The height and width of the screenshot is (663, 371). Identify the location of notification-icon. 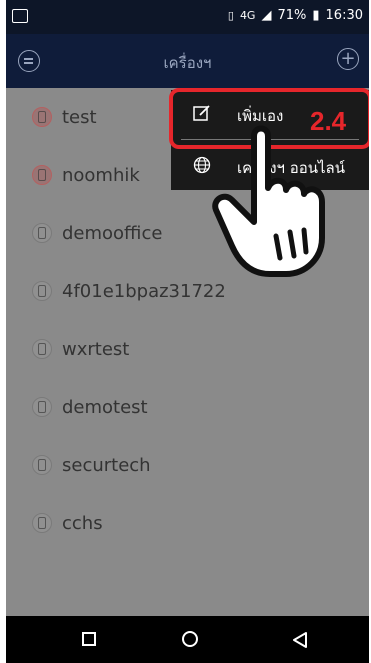
(20, 16).